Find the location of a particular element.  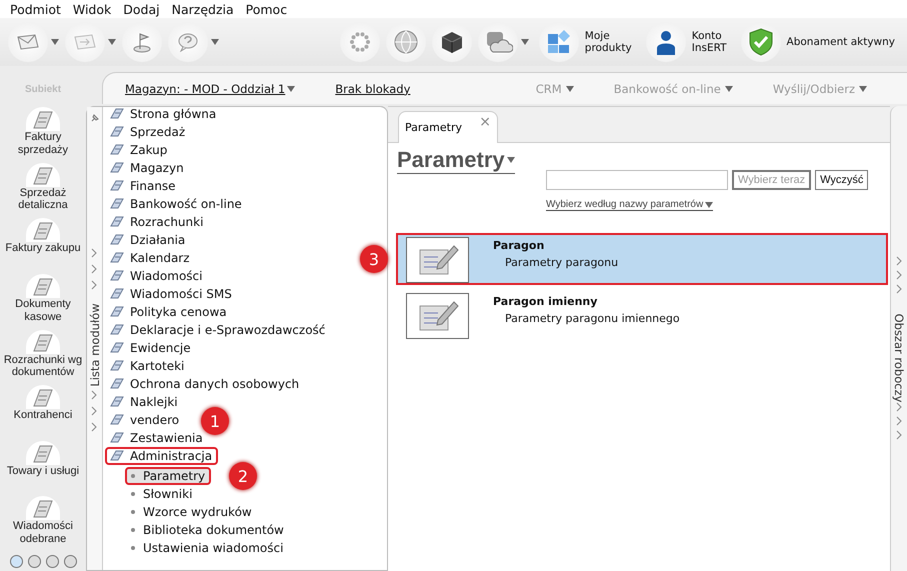

module-item: Zakup is located at coordinates (139, 150).